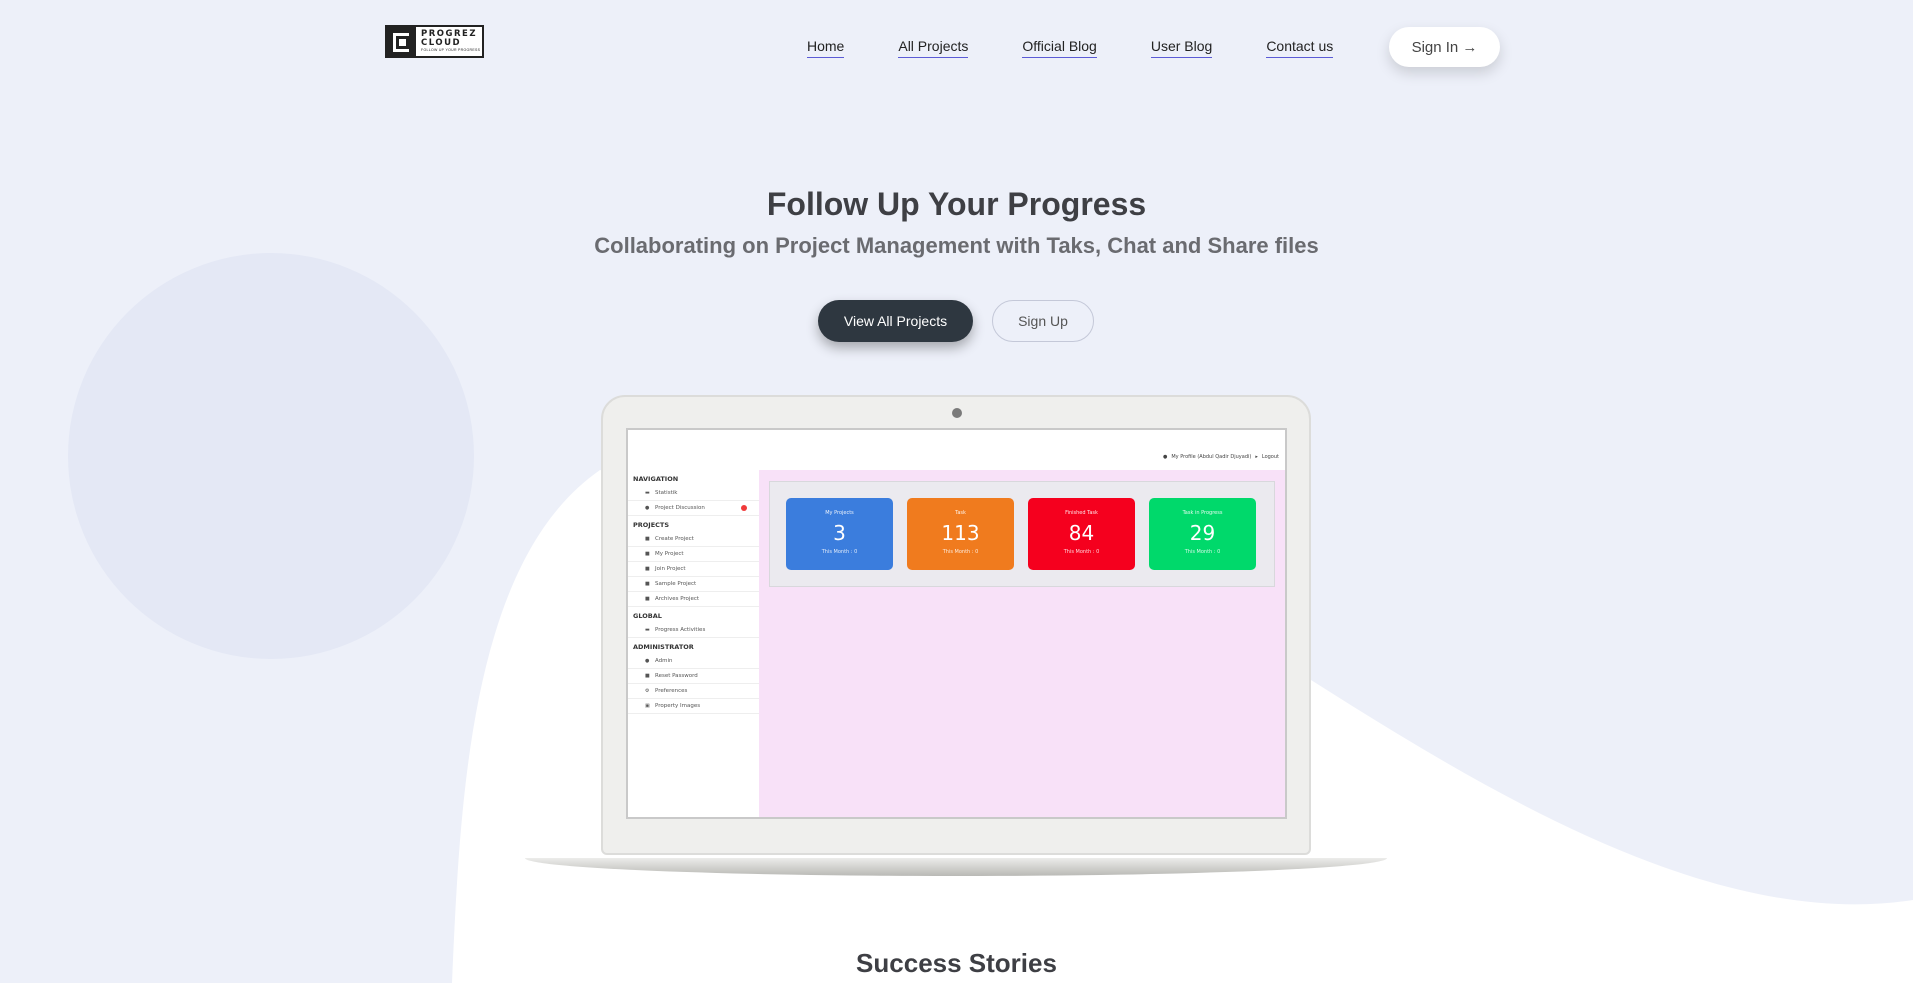 This screenshot has width=1913, height=983. What do you see at coordinates (449, 38) in the screenshot?
I see `brand-title: PROGREZ CLOUD` at bounding box center [449, 38].